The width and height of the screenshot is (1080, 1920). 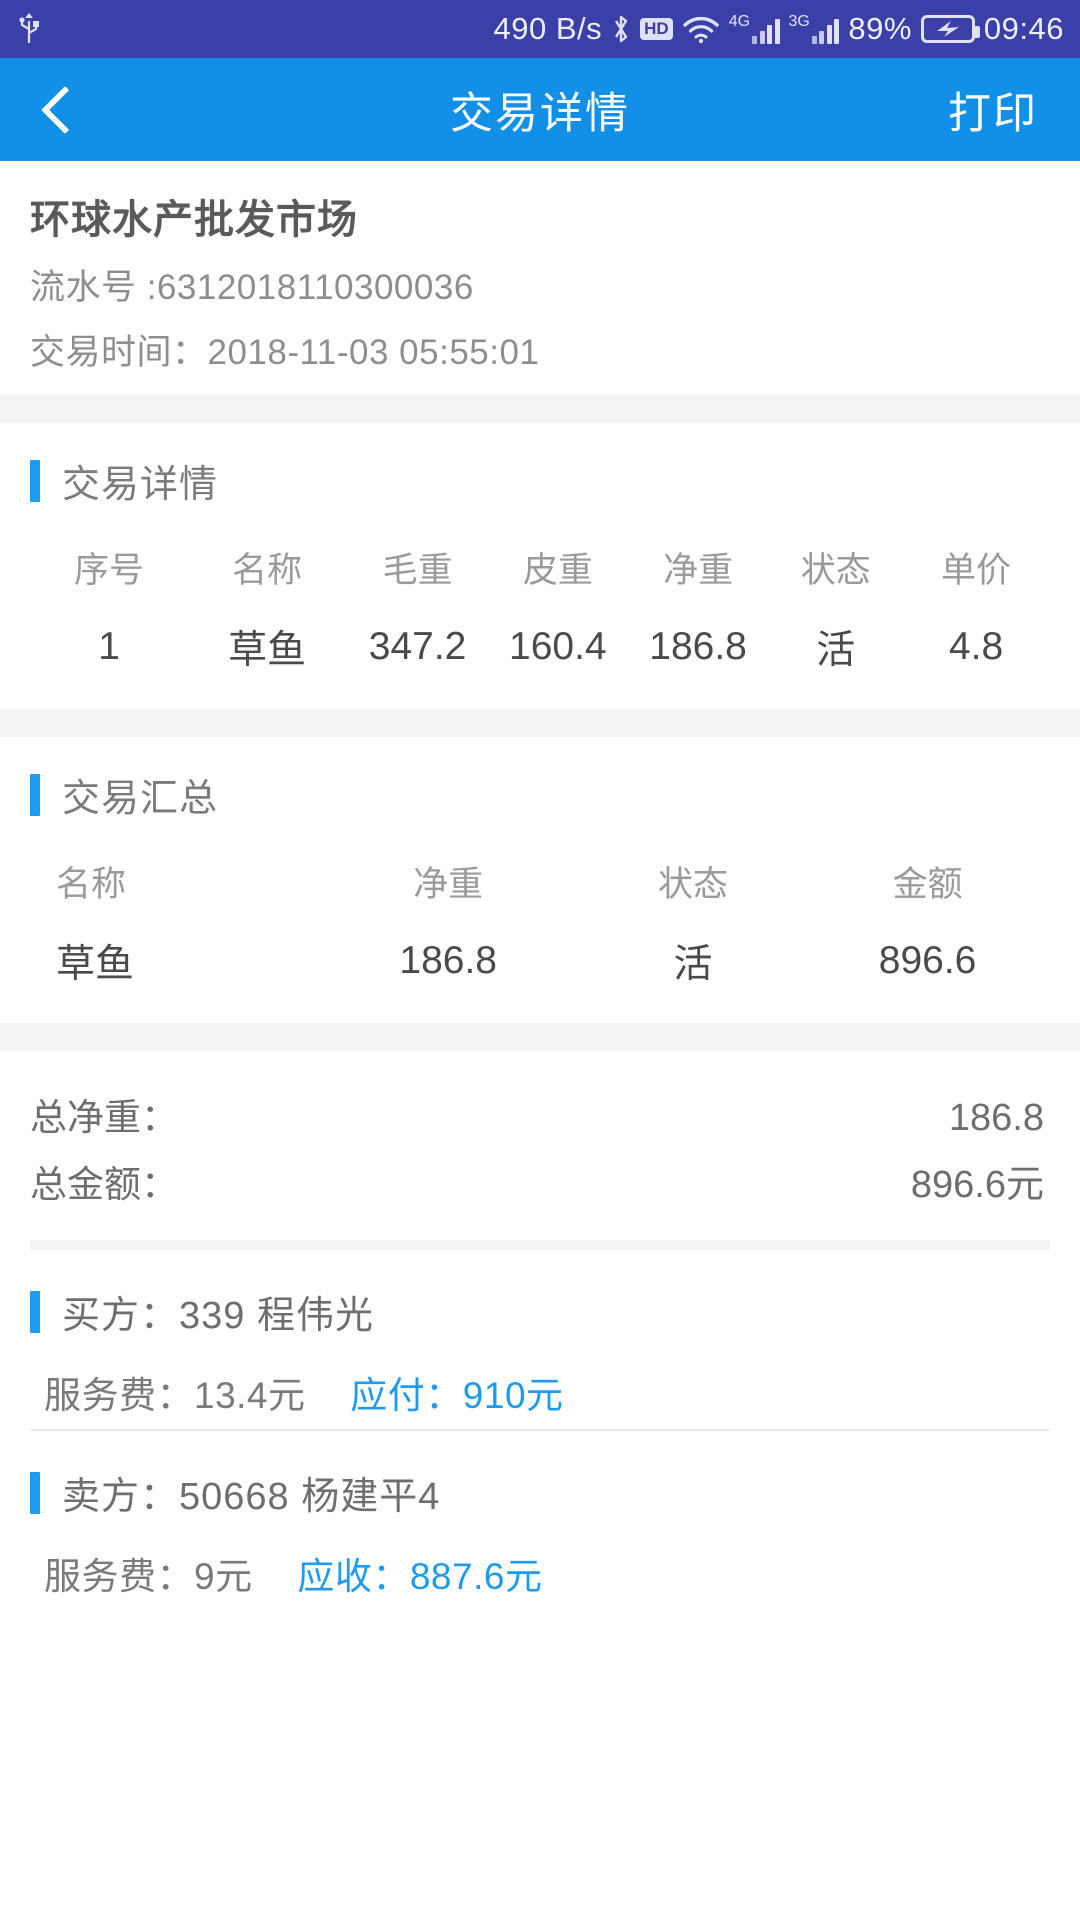 I want to click on back-button, so click(x=60, y=109).